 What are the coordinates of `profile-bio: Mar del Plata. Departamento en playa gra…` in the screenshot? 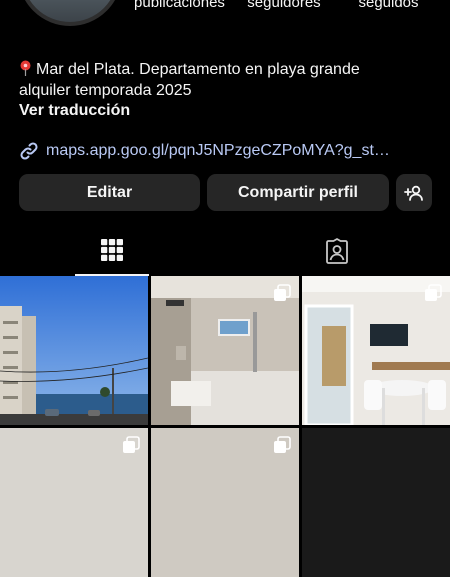 It's located at (219, 80).